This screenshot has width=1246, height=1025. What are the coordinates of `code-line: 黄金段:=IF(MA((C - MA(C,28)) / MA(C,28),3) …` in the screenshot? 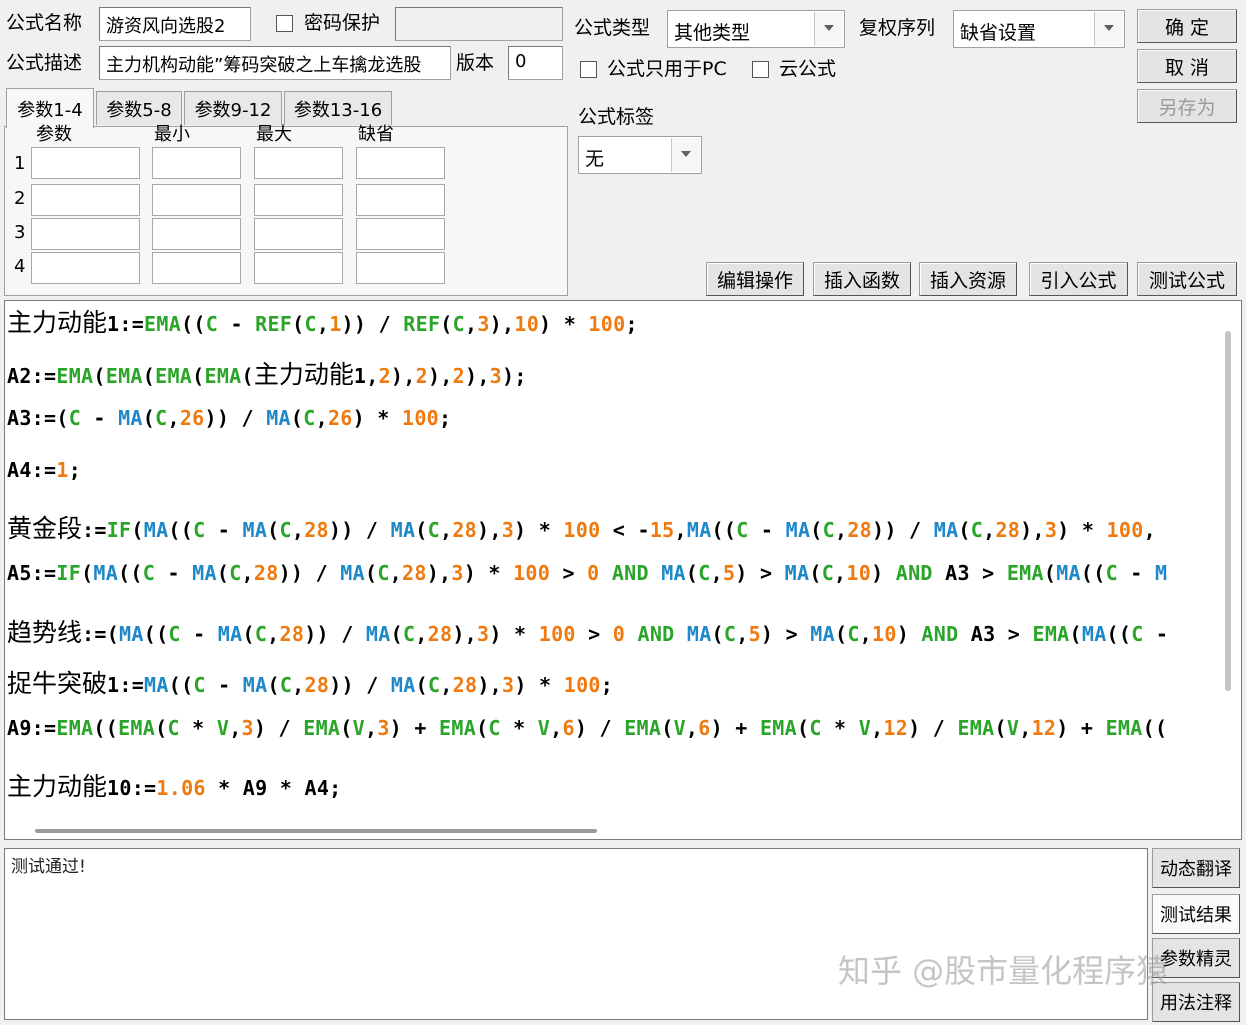 It's located at (581, 527).